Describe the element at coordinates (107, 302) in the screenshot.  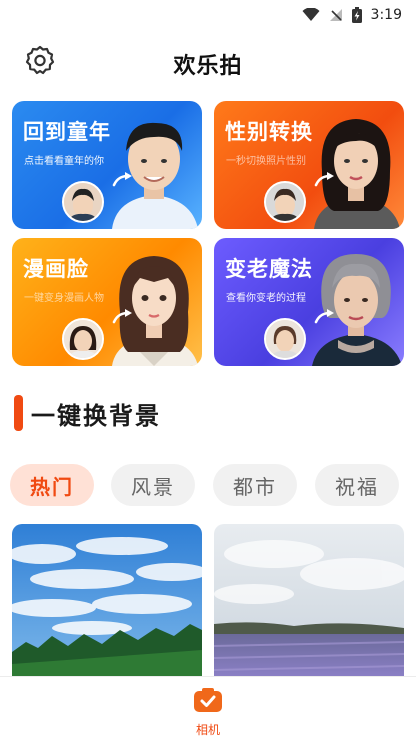
I see `feature-card-cartoon-face: 漫画脸 一键变身漫画人物` at that location.